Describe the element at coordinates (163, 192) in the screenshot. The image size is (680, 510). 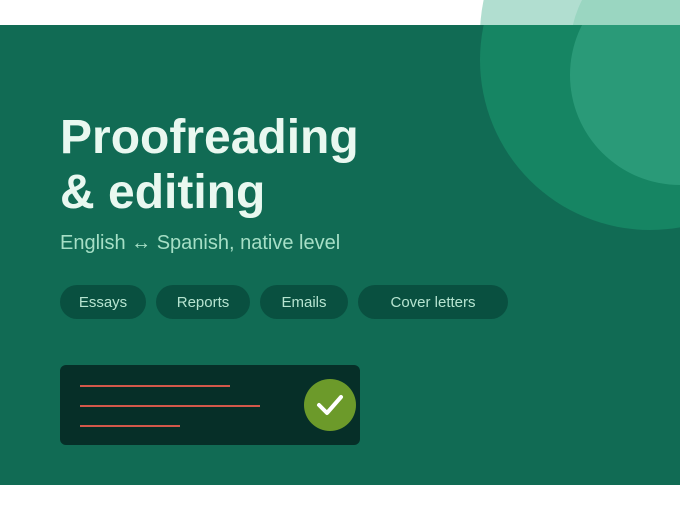
I see `hero-title-line-2: & editing` at that location.